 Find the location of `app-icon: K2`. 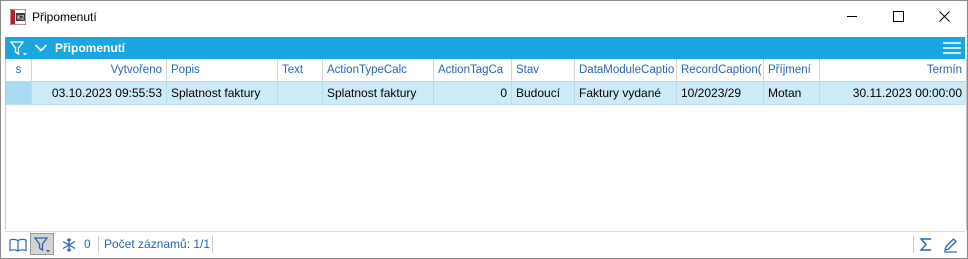

app-icon: K2 is located at coordinates (18, 17).